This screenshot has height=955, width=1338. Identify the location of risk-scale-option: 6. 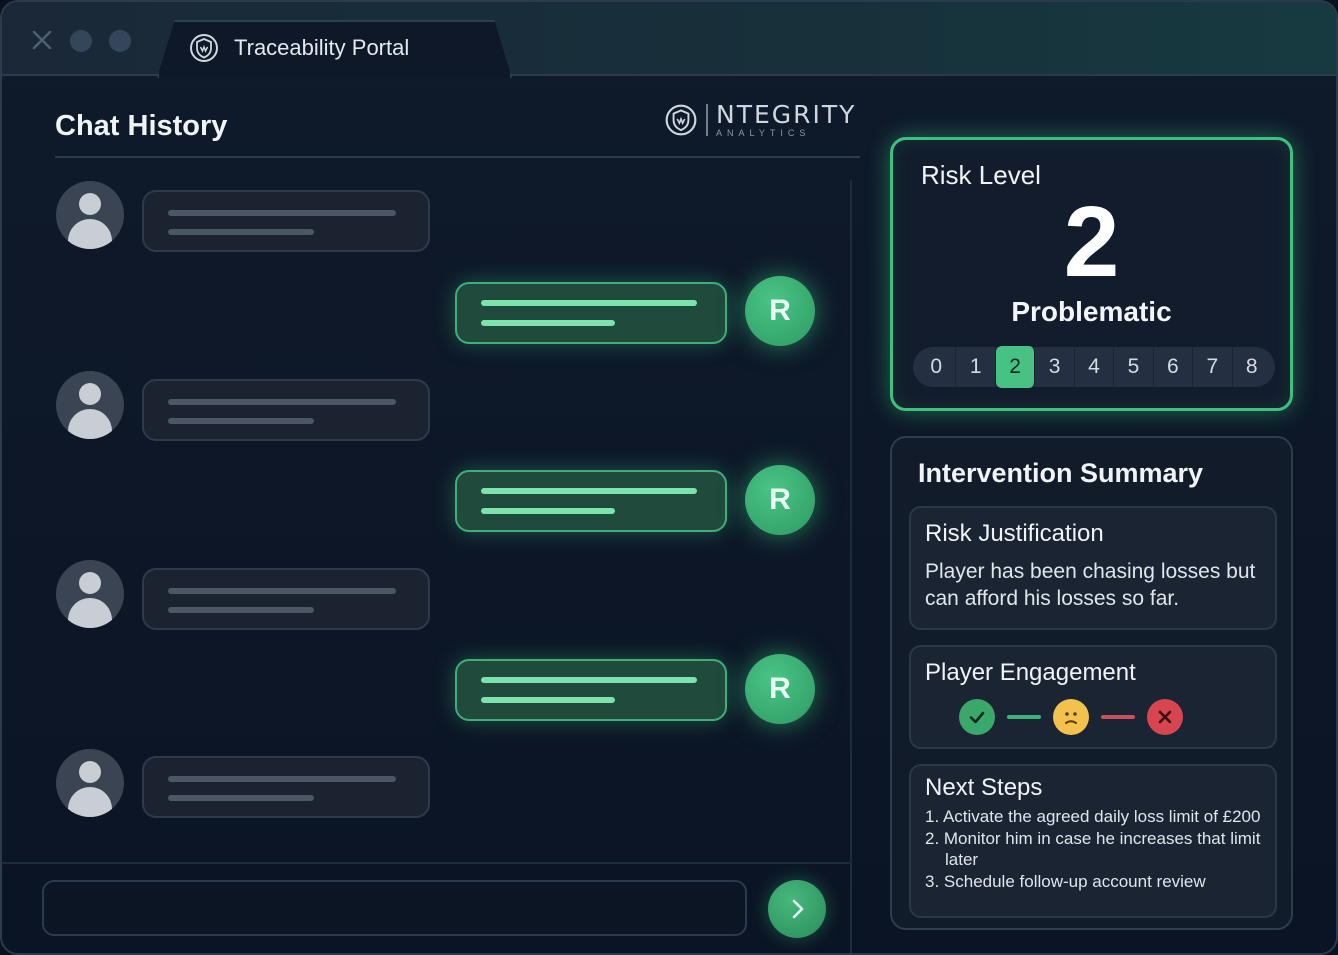
(1174, 367).